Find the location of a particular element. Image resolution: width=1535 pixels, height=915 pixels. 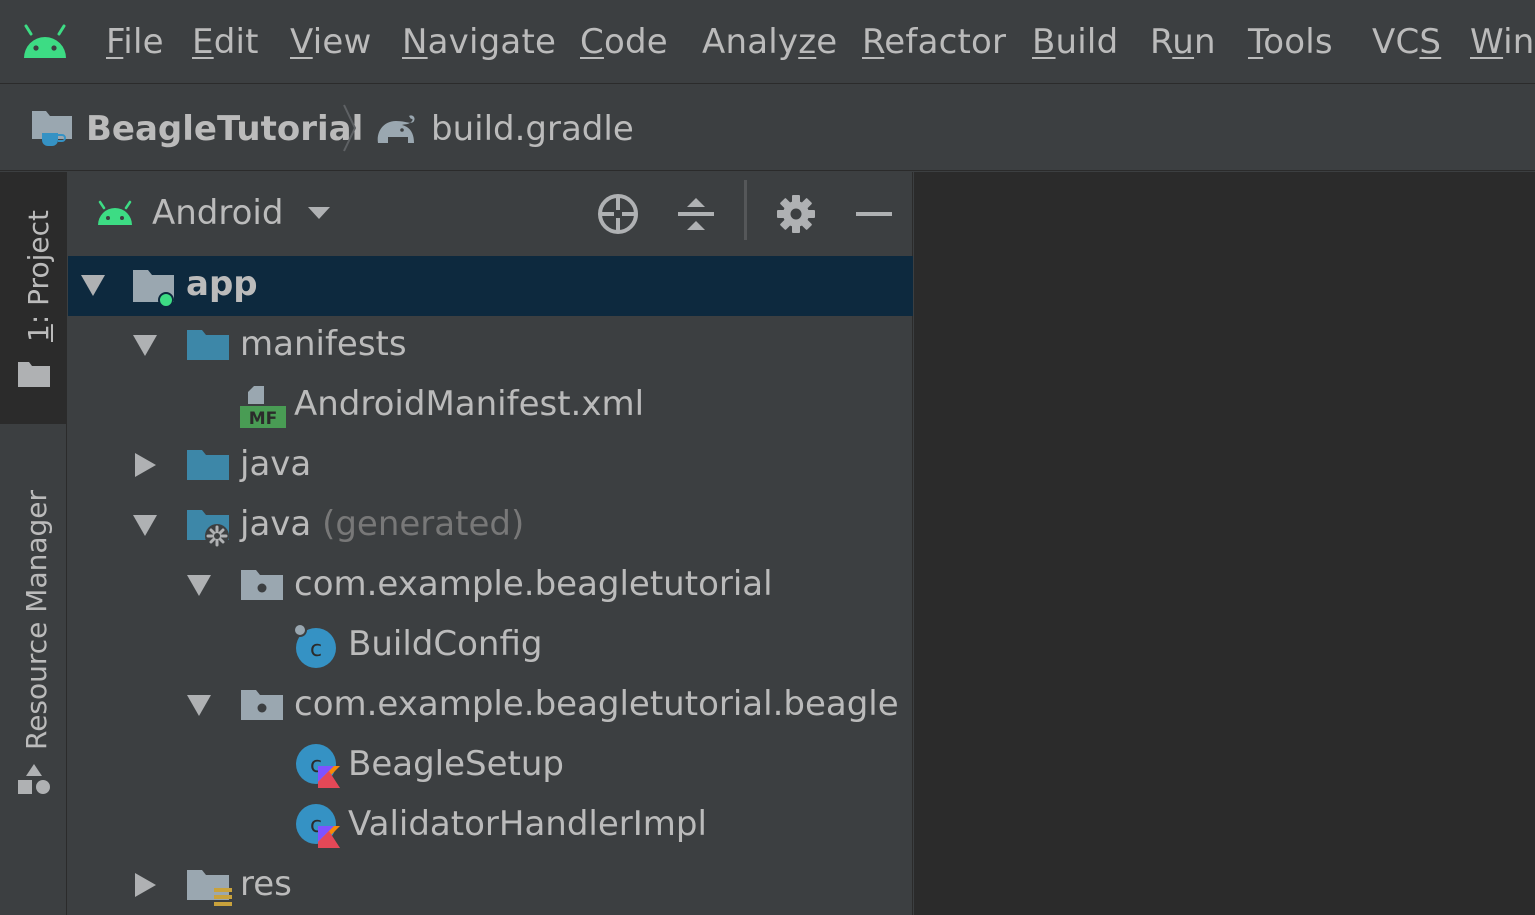

menu-analyze-rest: e is located at coordinates (827, 42).